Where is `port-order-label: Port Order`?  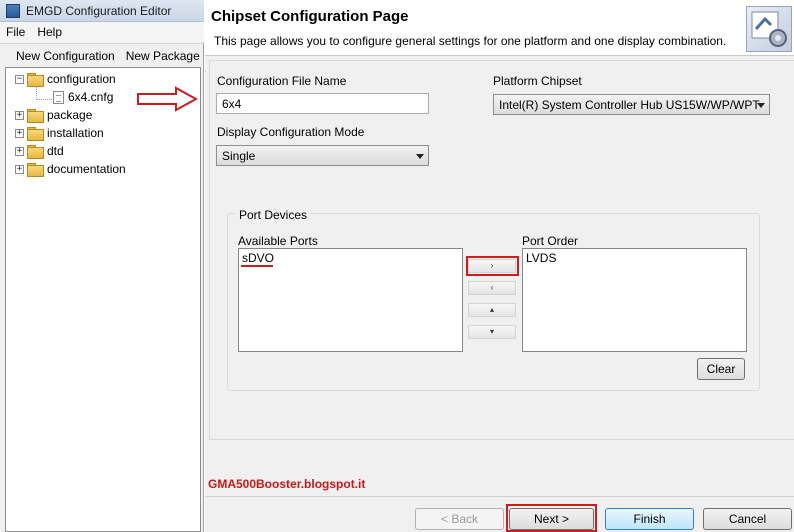 port-order-label: Port Order is located at coordinates (550, 241).